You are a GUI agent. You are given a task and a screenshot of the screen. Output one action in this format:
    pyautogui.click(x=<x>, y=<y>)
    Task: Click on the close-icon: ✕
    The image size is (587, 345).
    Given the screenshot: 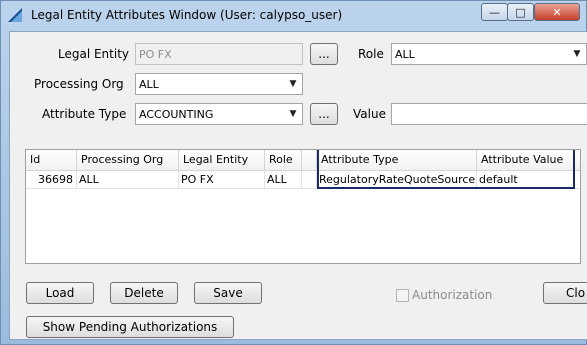 What is the action you would take?
    pyautogui.click(x=557, y=12)
    